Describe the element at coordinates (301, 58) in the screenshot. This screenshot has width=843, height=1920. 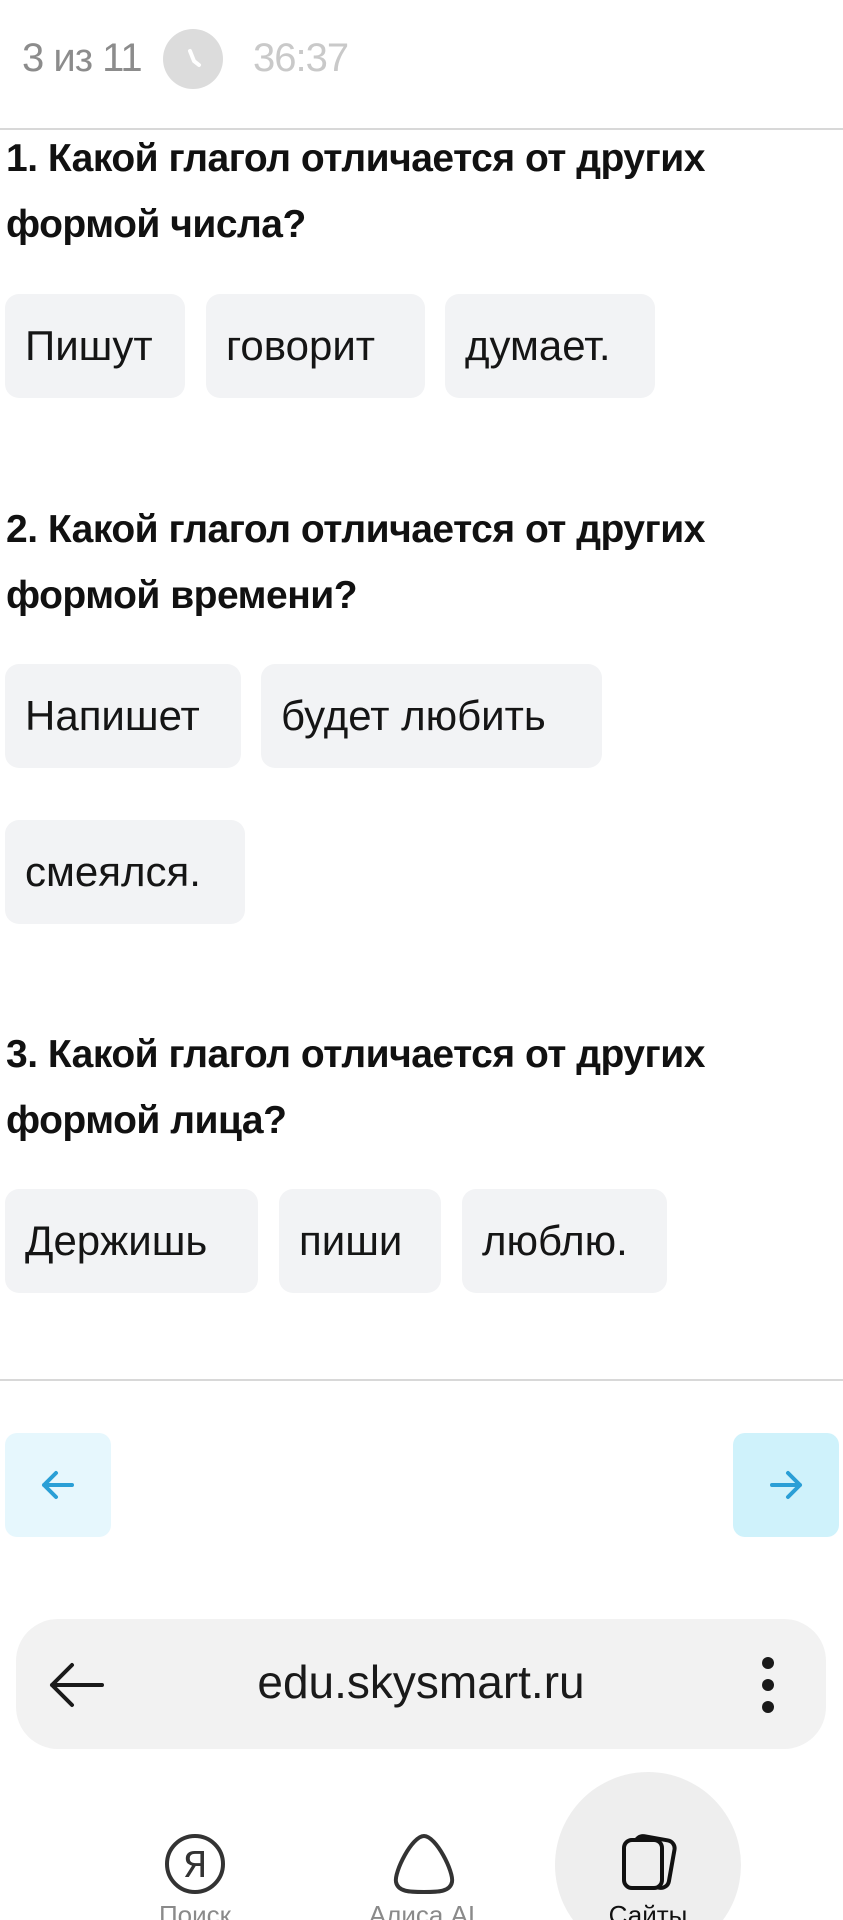
I see `timer: 36:37` at that location.